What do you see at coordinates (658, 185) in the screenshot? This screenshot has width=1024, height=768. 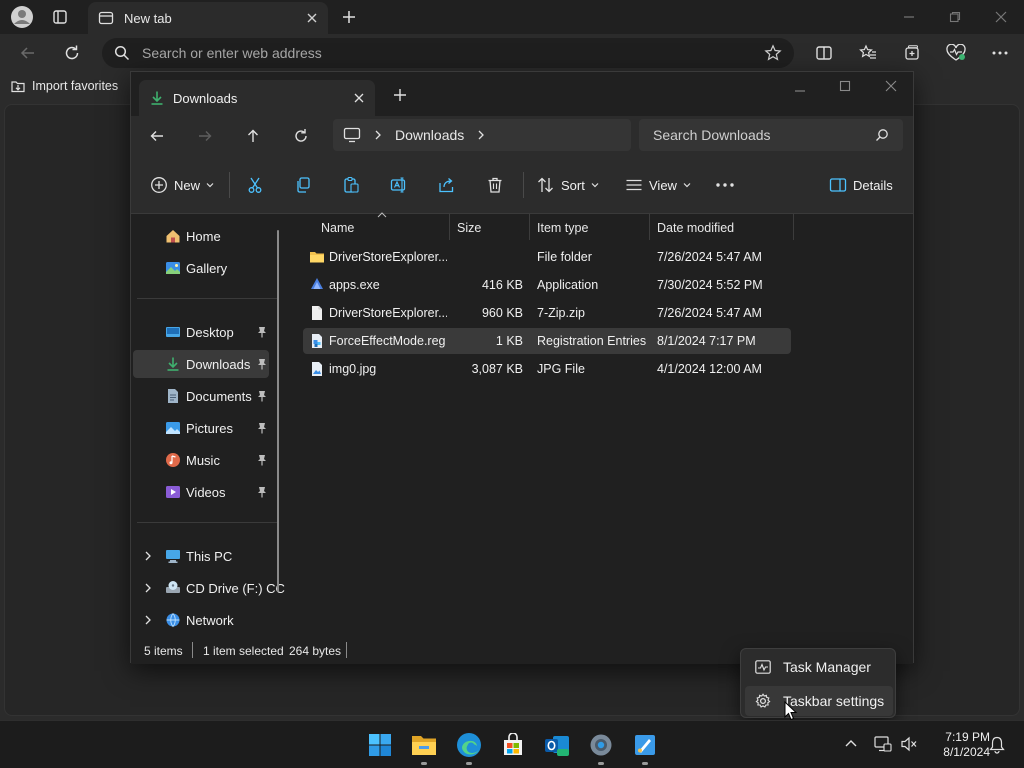 I see `view-button: View` at bounding box center [658, 185].